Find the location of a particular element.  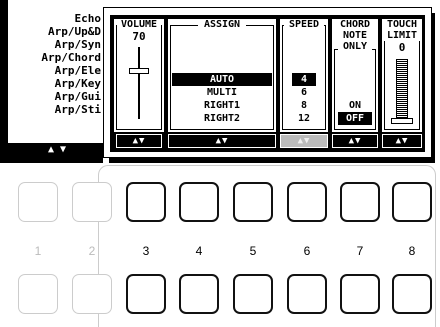

panel-button-2-lower is located at coordinates (92, 294).